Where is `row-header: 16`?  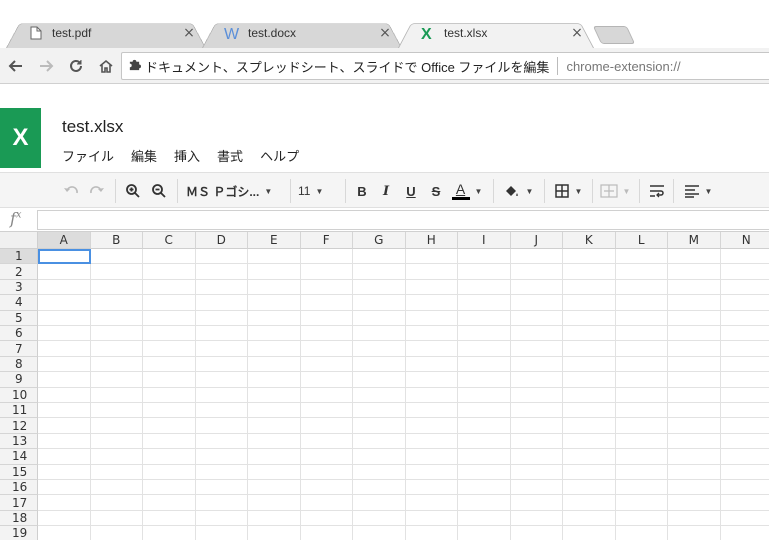
row-header: 16 is located at coordinates (19, 488).